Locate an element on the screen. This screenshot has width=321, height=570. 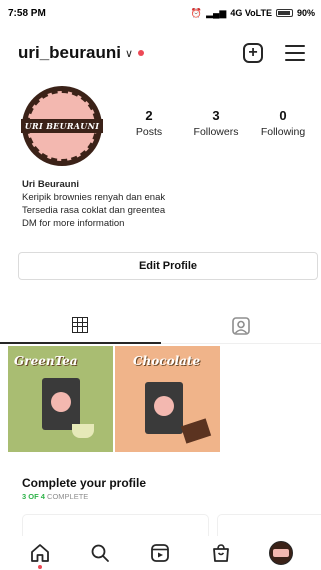
avatar-logo-text: URI BEURAUNI is located at coordinates (62, 126).